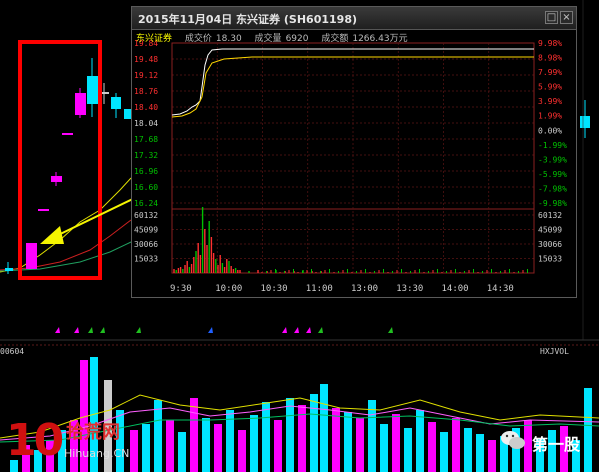  What do you see at coordinates (554, 351) in the screenshot?
I see `volume-indicator-label: HXJVOL` at bounding box center [554, 351].